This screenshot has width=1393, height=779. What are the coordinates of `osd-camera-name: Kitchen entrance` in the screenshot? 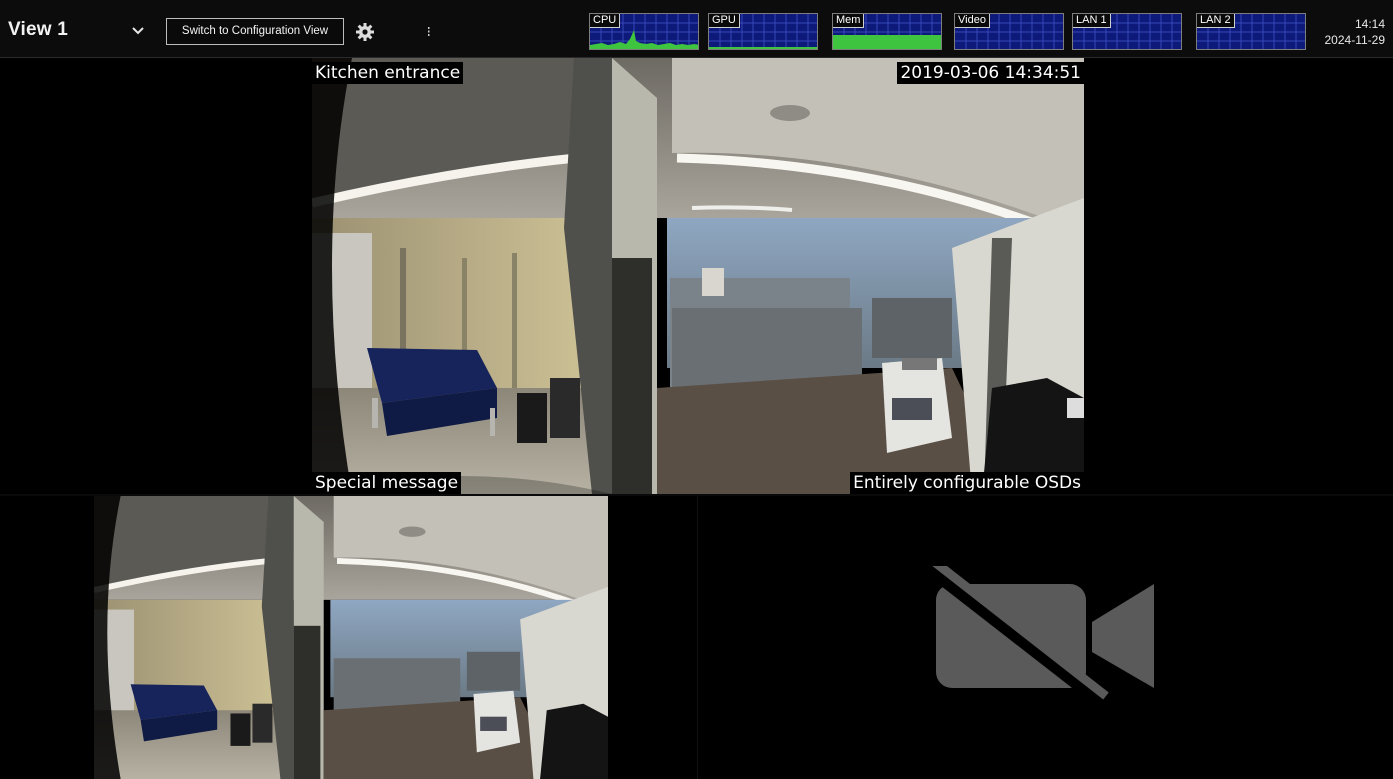 It's located at (388, 73).